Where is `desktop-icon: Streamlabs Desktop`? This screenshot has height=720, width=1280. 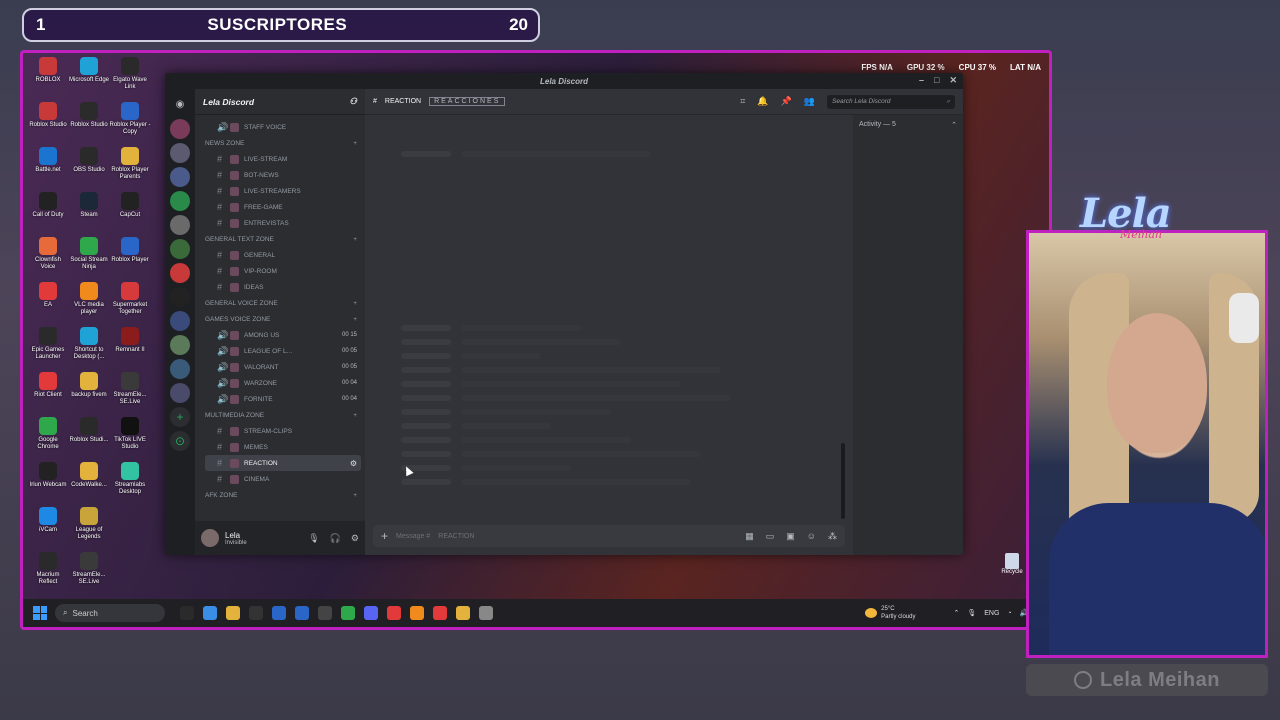 desktop-icon: Streamlabs Desktop is located at coordinates (130, 479).